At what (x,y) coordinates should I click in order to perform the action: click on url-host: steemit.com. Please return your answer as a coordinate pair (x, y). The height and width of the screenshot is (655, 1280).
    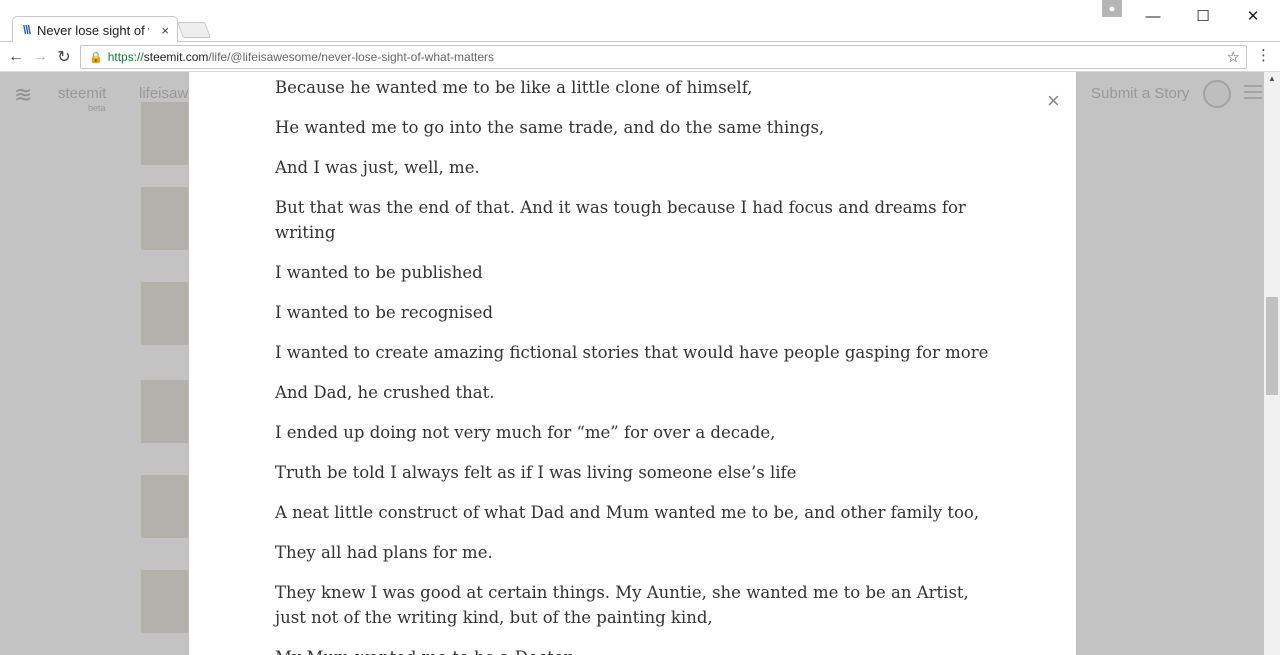
    Looking at the image, I should click on (176, 57).